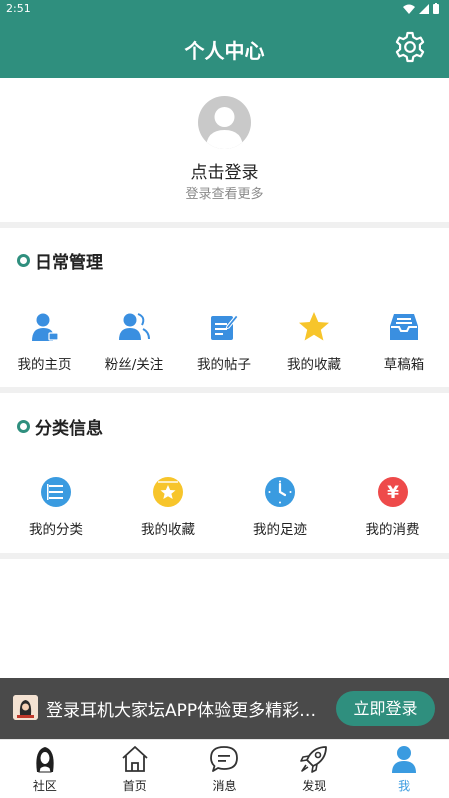  I want to click on nav-label: 我, so click(404, 786).